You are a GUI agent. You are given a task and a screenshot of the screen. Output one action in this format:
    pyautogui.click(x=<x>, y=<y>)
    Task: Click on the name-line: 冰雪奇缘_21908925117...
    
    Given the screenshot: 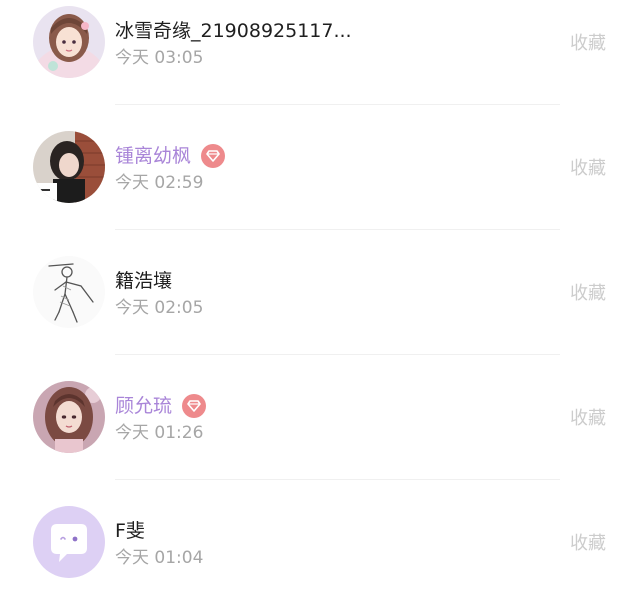 What is the action you would take?
    pyautogui.click(x=233, y=31)
    